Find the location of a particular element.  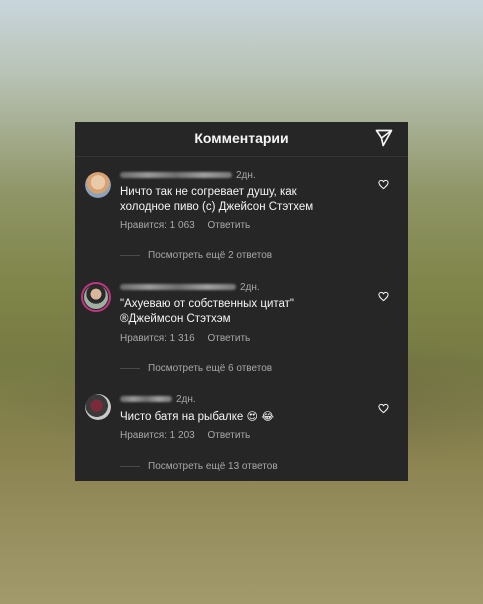

comments-header: Комментарии is located at coordinates (241, 139).